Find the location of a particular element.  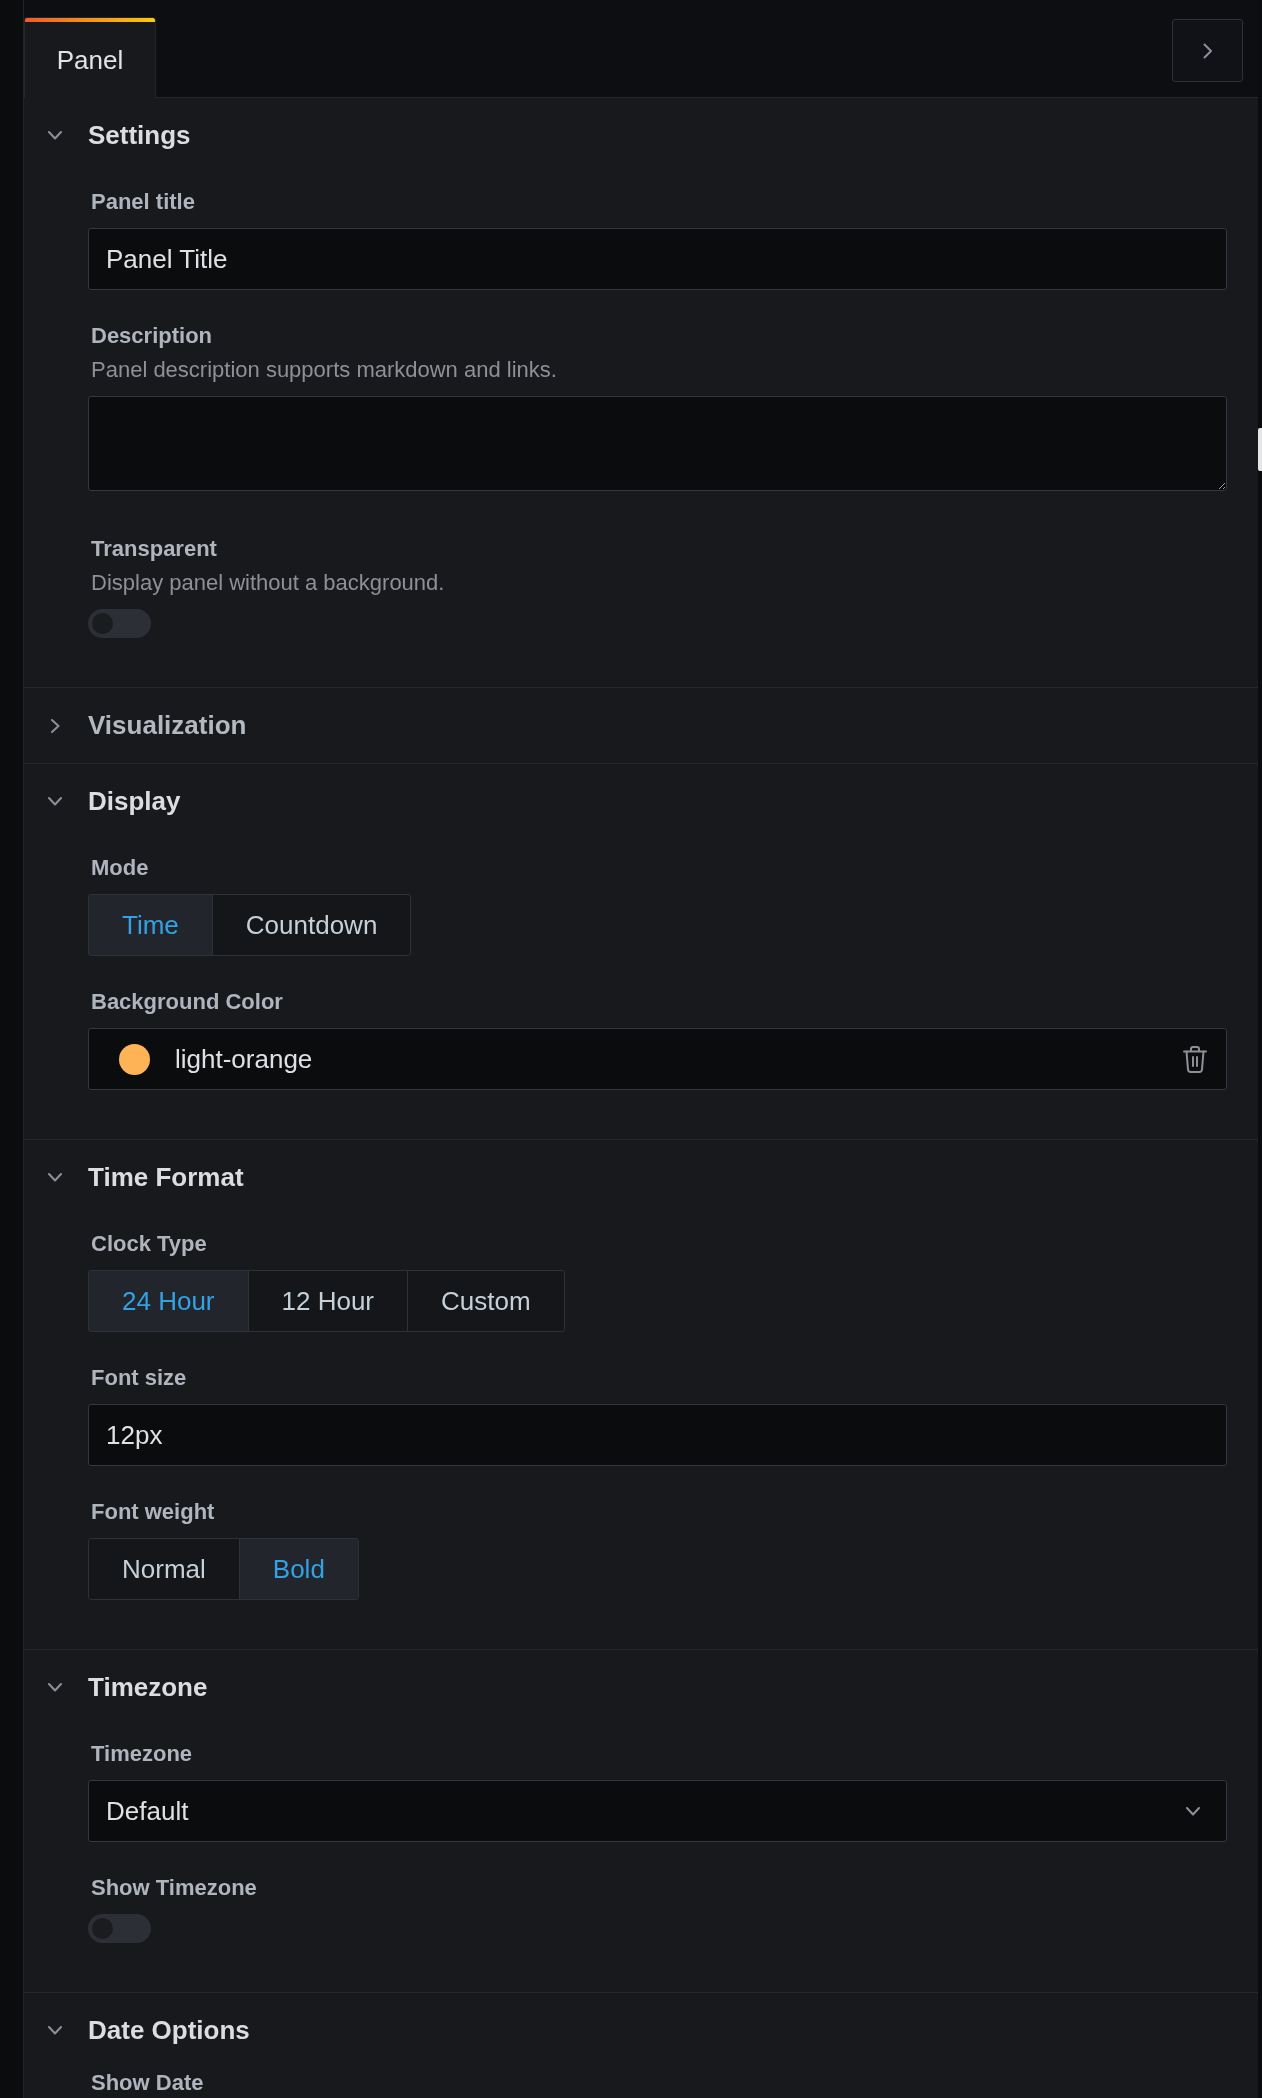

section-header: Time Format is located at coordinates (641, 1177).